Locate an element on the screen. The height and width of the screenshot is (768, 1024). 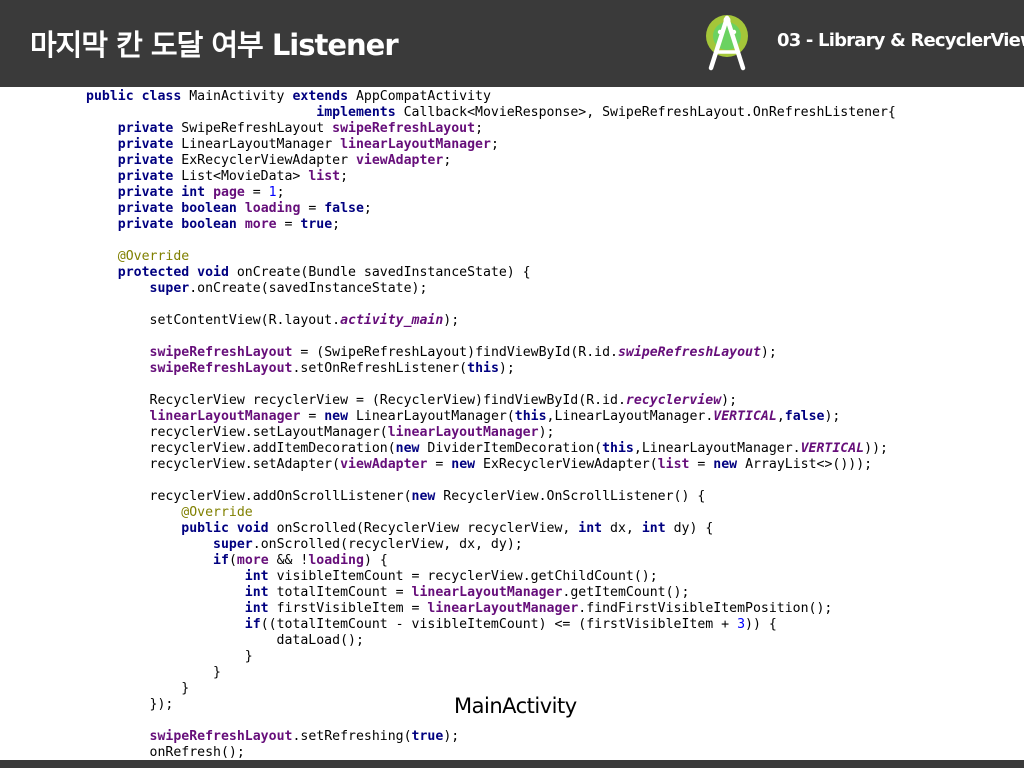
section-title: 03 - Library & RecyclerView is located at coordinates (900, 40).